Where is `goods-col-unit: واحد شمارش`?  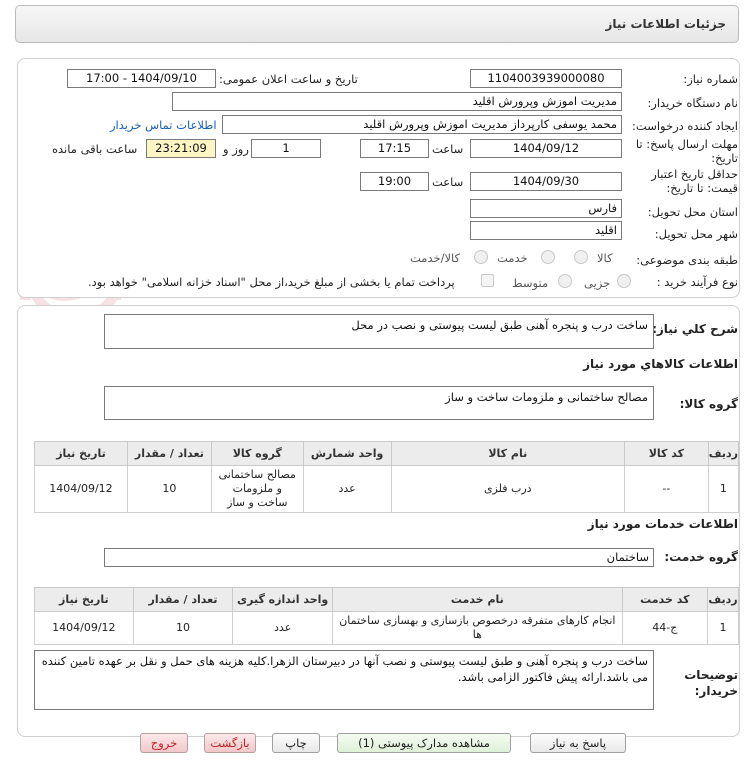 goods-col-unit: واحد شمارش is located at coordinates (347, 453).